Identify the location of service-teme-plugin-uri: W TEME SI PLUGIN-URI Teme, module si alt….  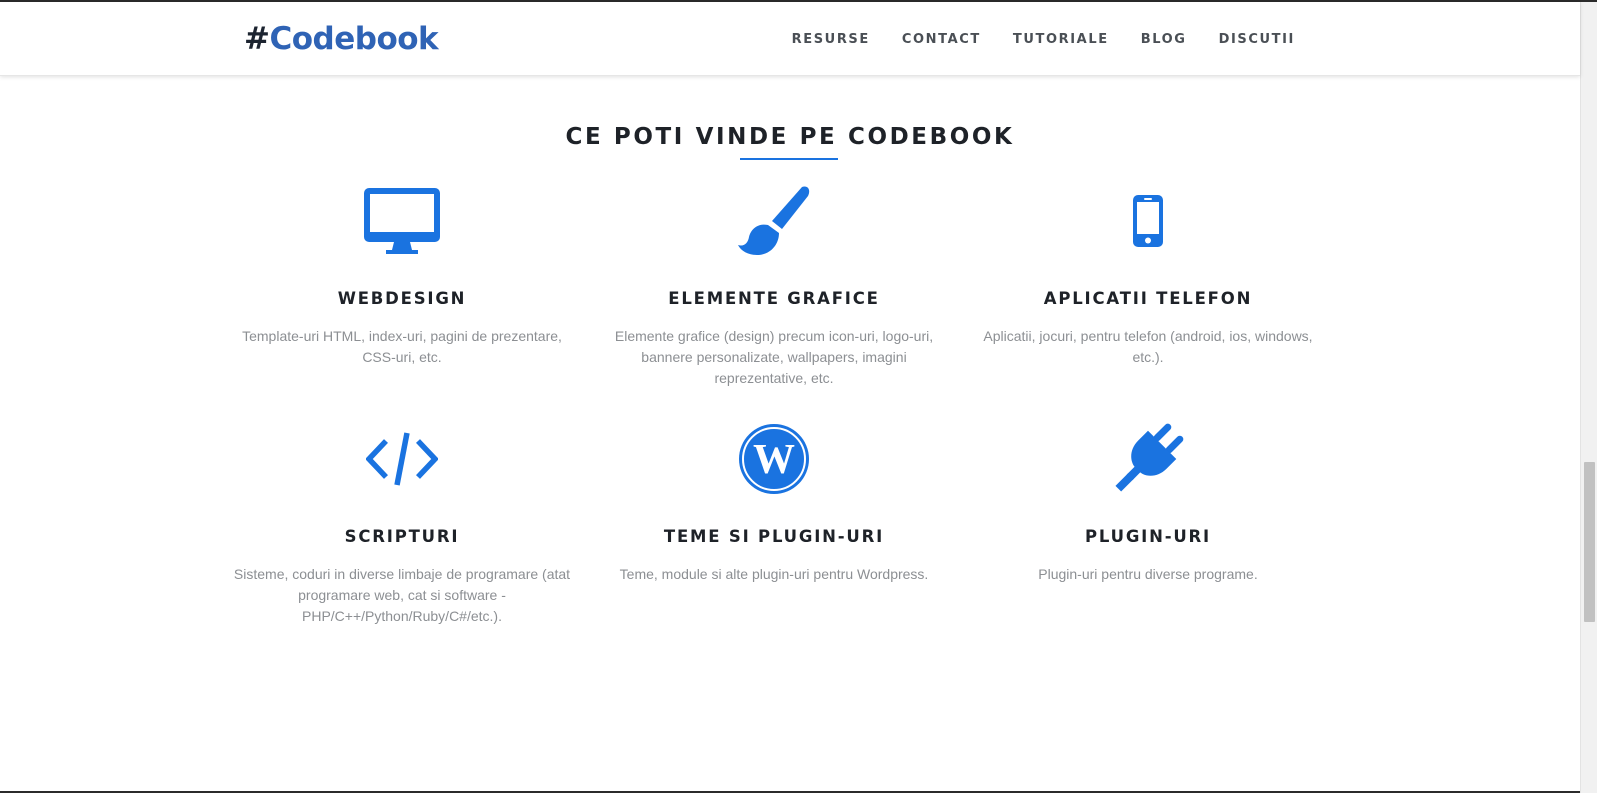
(774, 503).